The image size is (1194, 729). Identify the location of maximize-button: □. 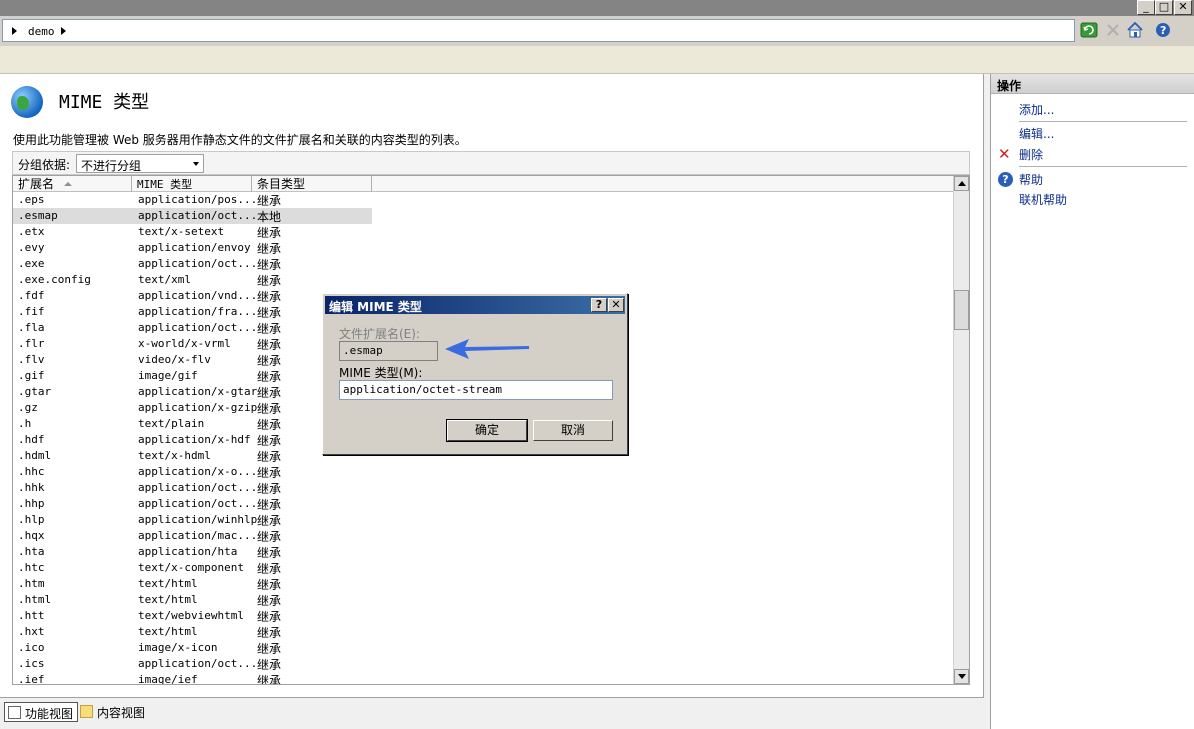
(1164, 7).